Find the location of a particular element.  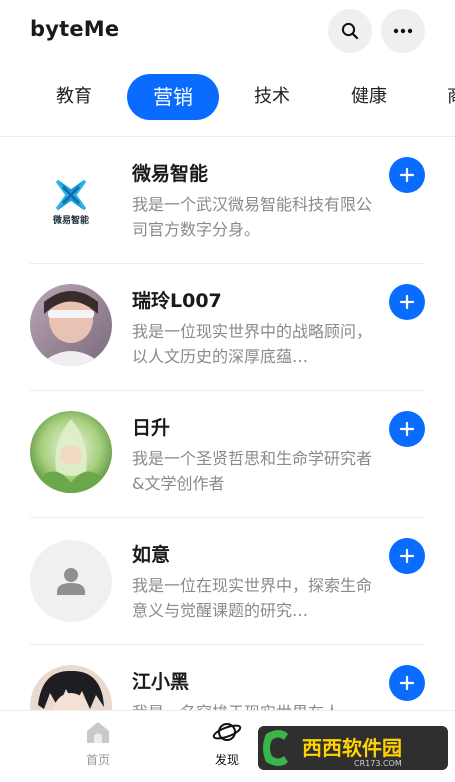

planet-icon is located at coordinates (227, 732).